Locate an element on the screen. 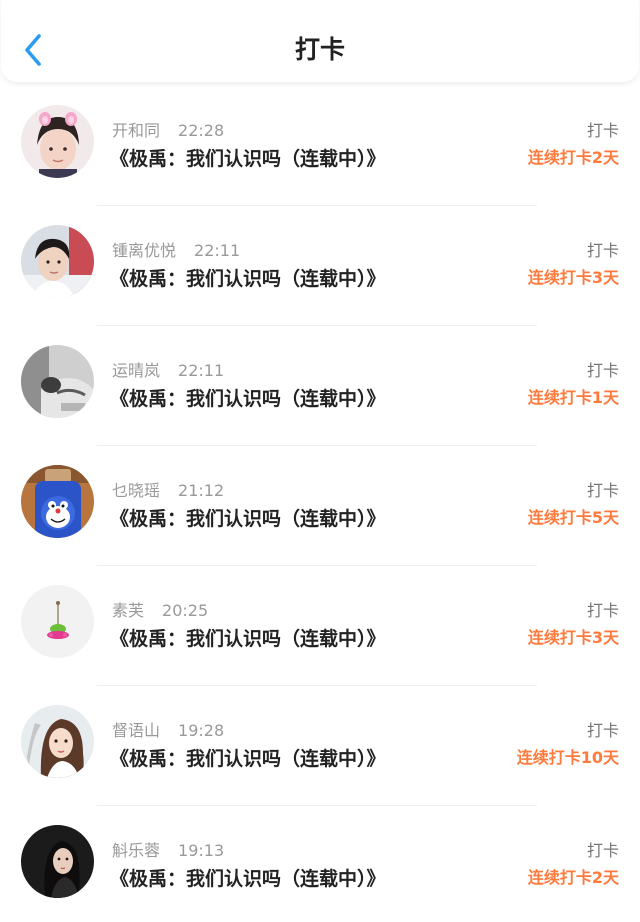 The height and width of the screenshot is (922, 640). checkin-time: 19:13 is located at coordinates (201, 850).